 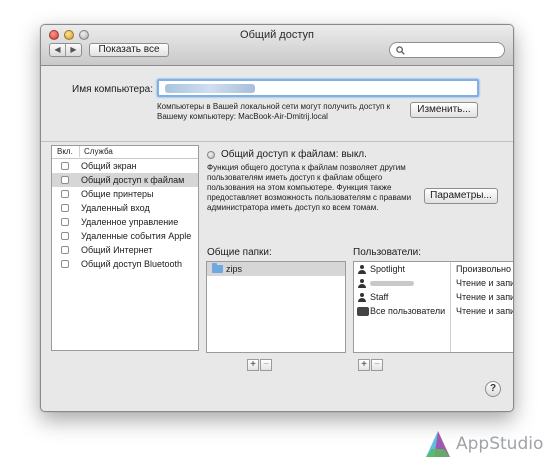 What do you see at coordinates (117, 250) in the screenshot?
I see `service-label: Общий Интернет` at bounding box center [117, 250].